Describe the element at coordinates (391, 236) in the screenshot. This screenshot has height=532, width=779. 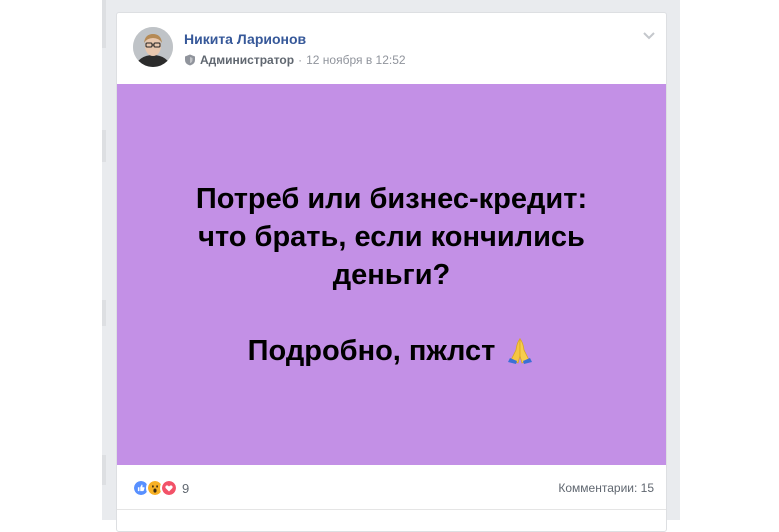
I see `banner-line-2: что брать, если кончились` at that location.